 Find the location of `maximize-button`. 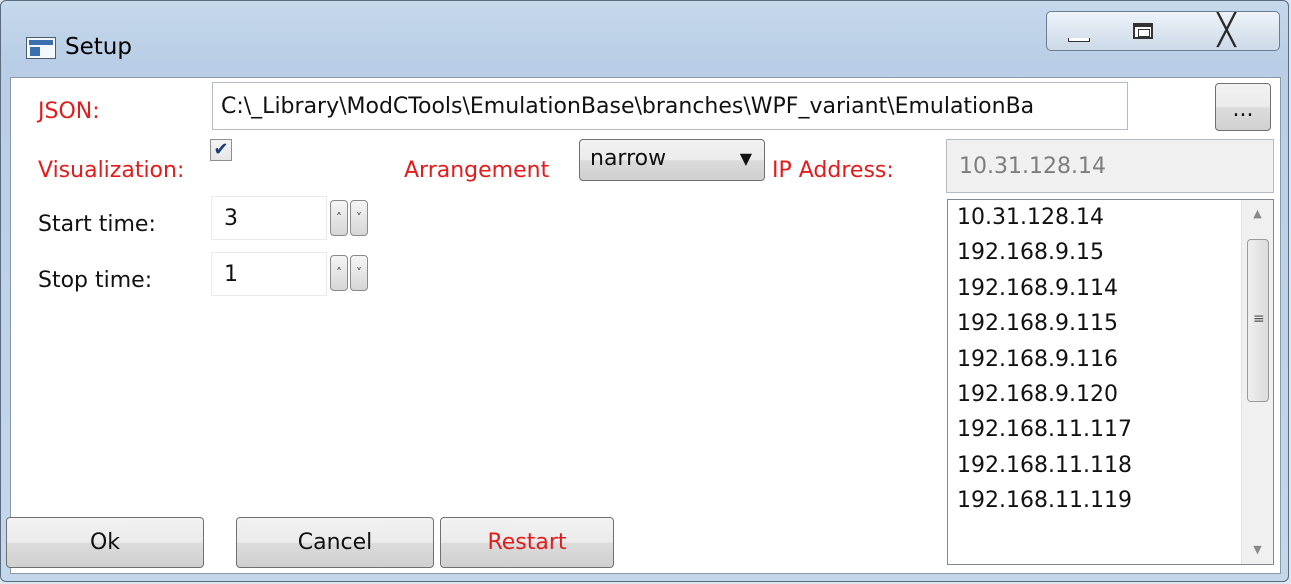

maximize-button is located at coordinates (1143, 31).